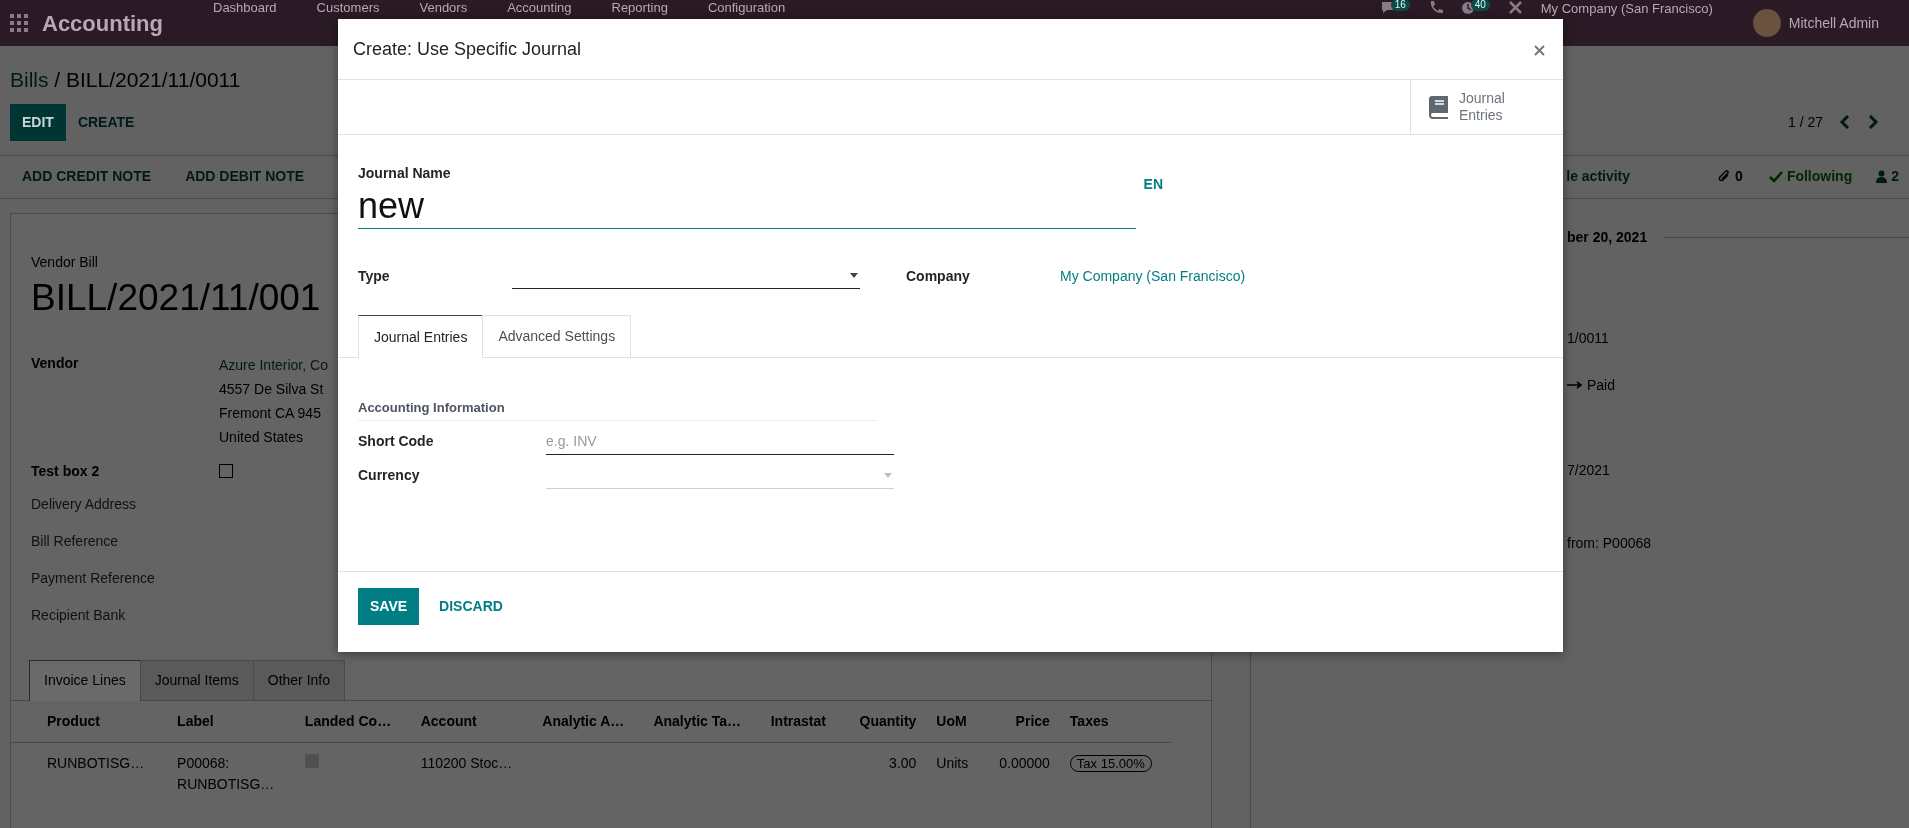  Describe the element at coordinates (1515, 7) in the screenshot. I see `cross-tools-icon` at that location.